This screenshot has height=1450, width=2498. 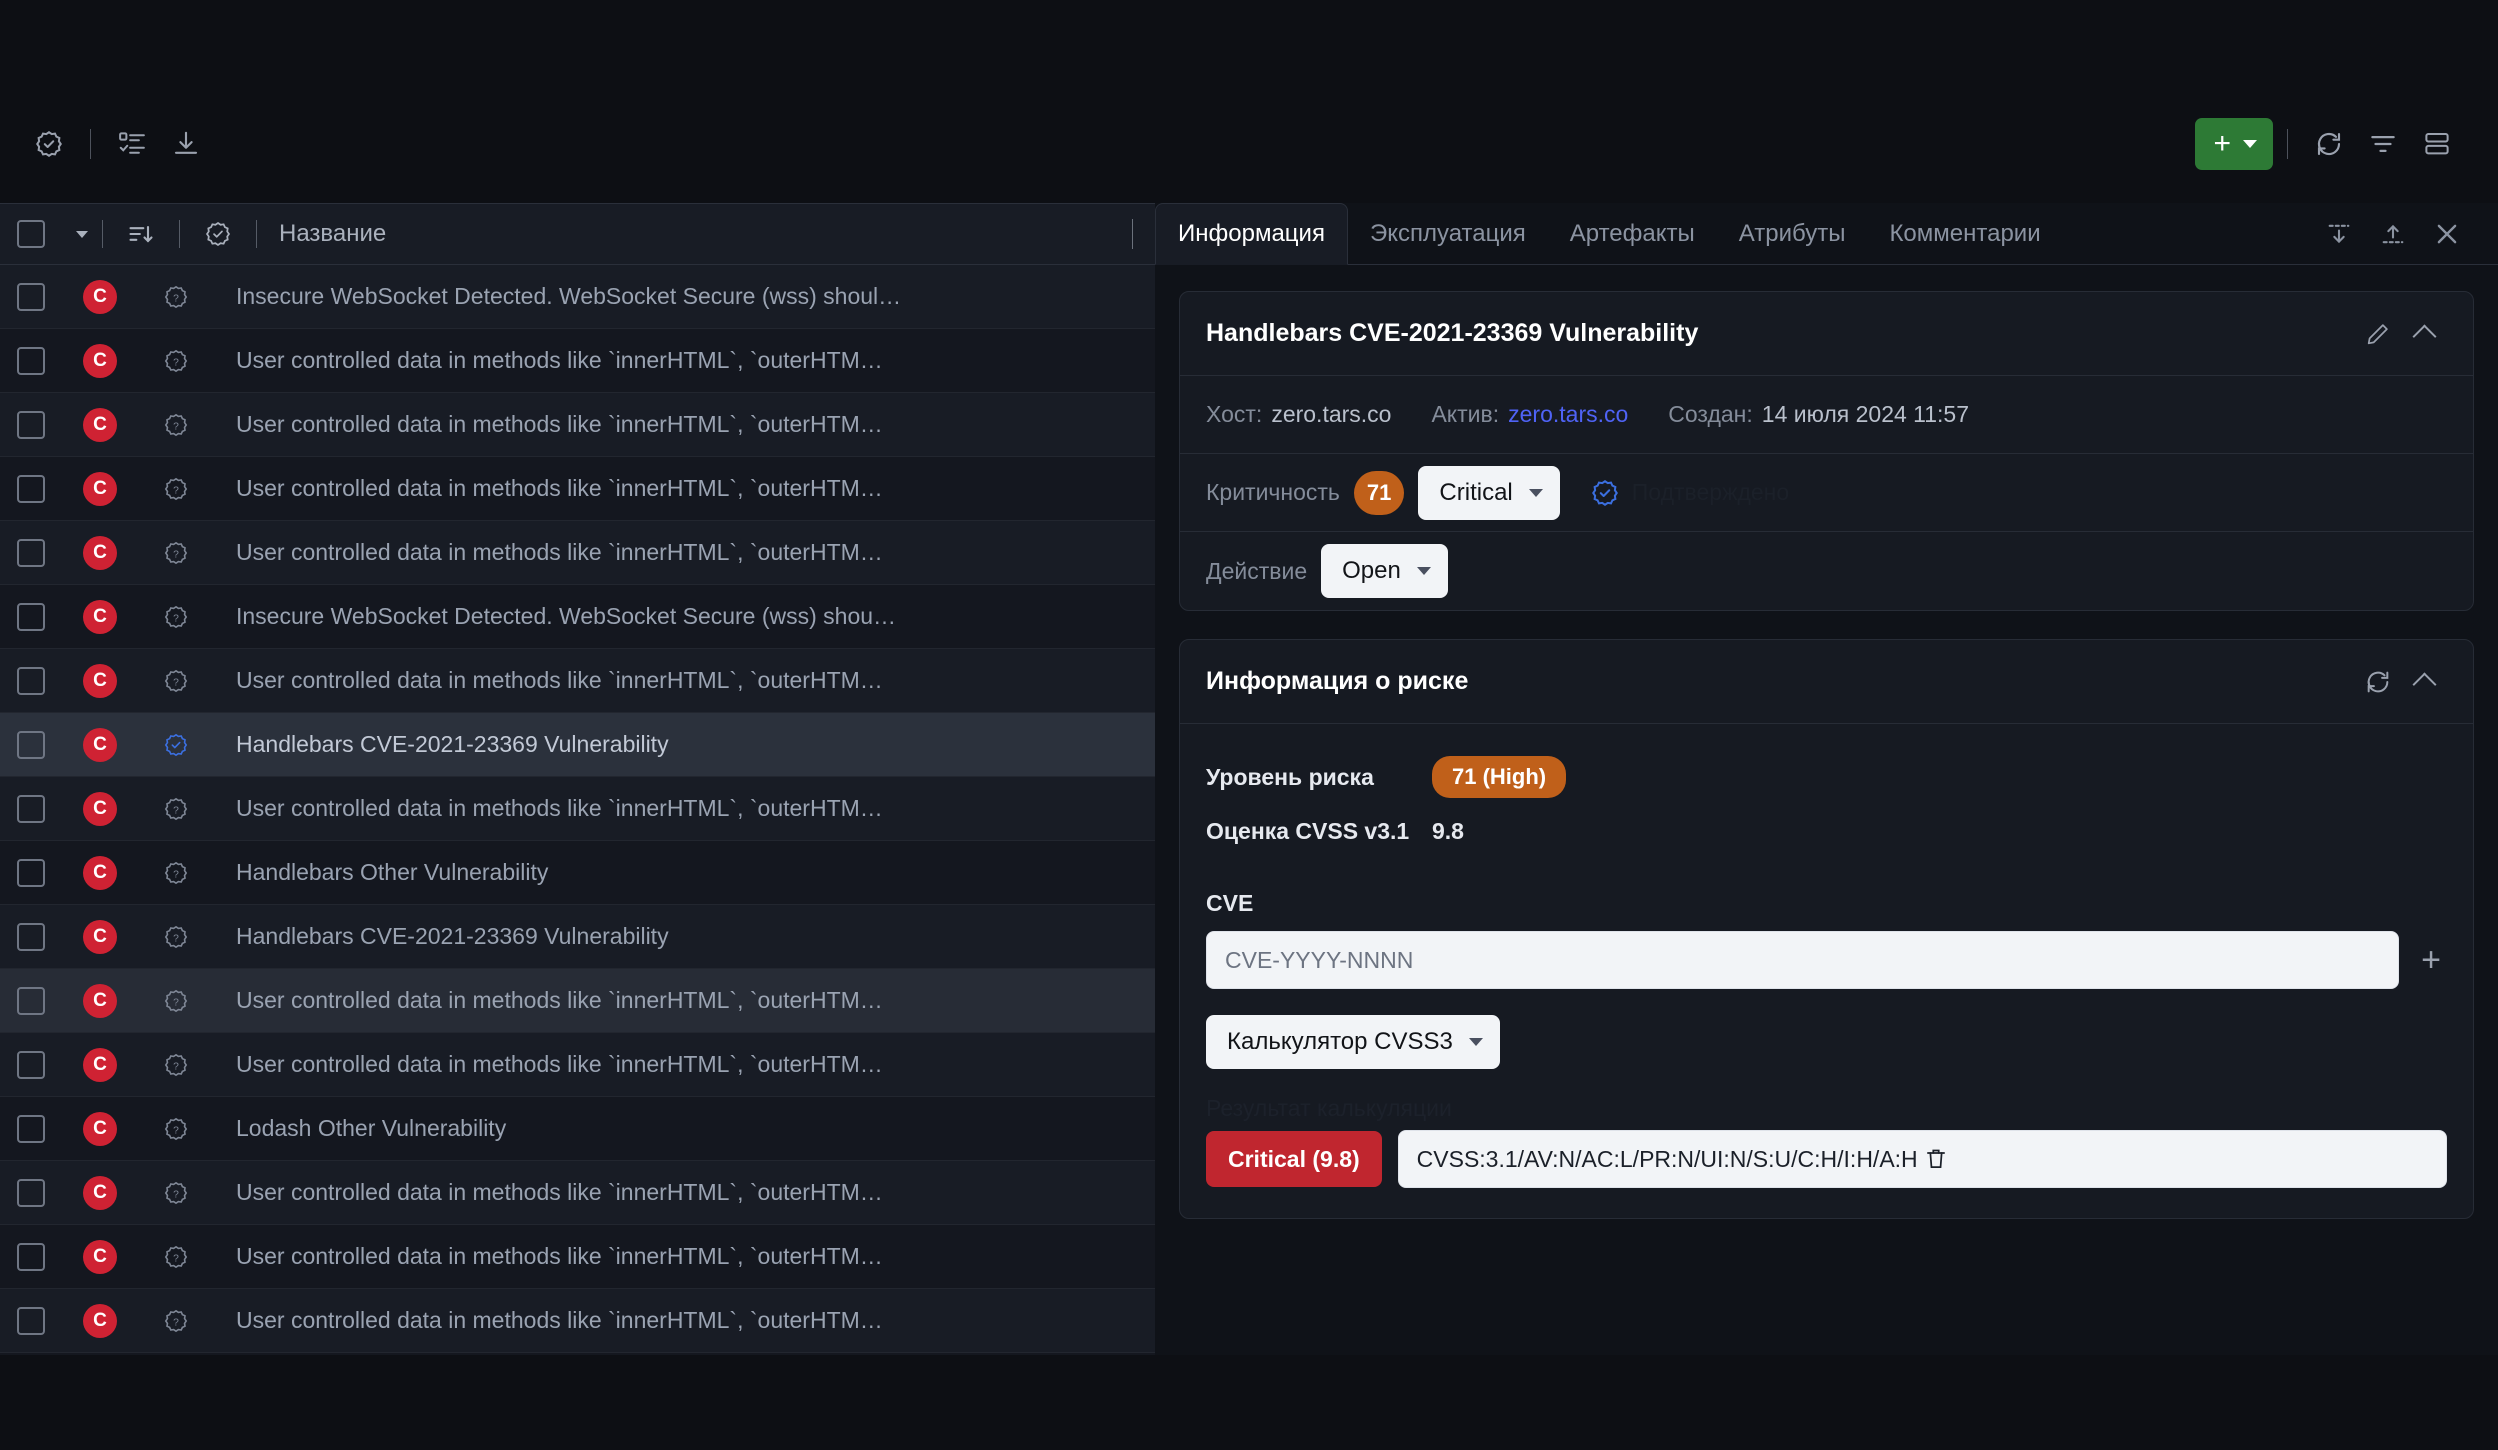 What do you see at coordinates (1964, 233) in the screenshot?
I see `tab-4: Комментарии` at bounding box center [1964, 233].